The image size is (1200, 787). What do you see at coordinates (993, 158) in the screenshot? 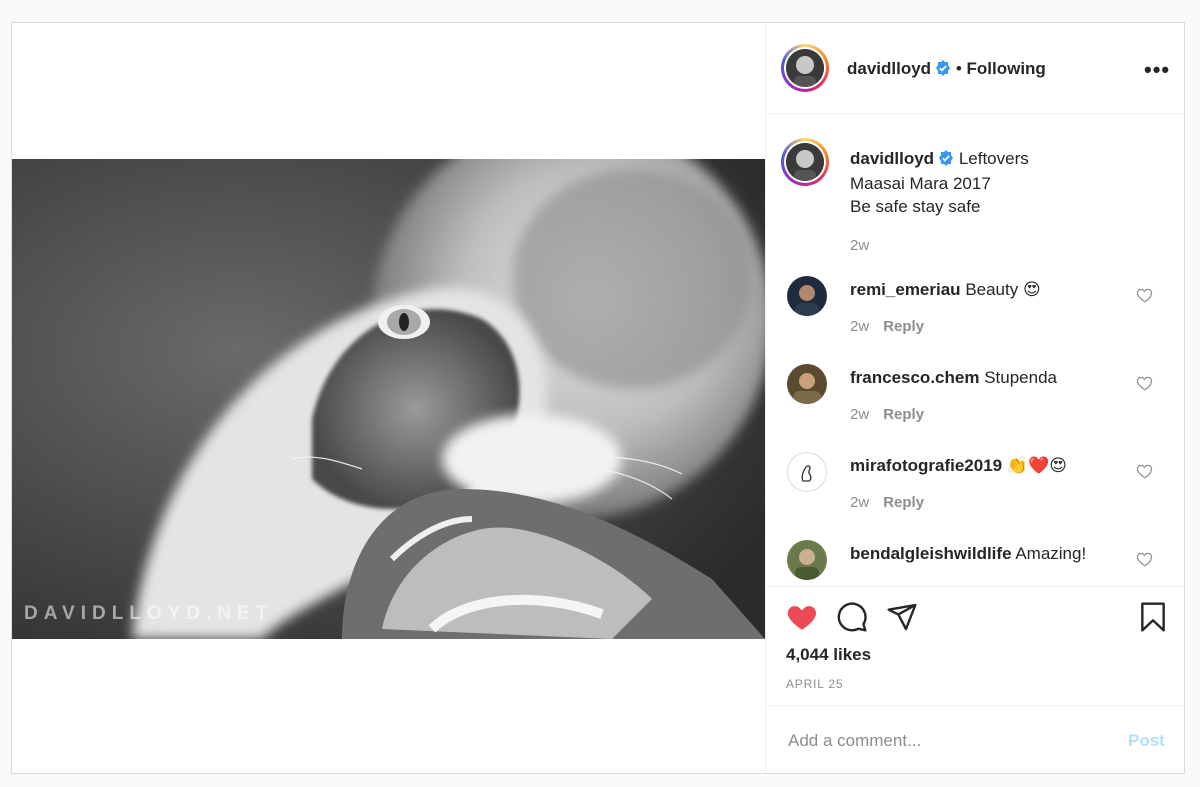
I see `caption-line-1: Leftovers` at bounding box center [993, 158].